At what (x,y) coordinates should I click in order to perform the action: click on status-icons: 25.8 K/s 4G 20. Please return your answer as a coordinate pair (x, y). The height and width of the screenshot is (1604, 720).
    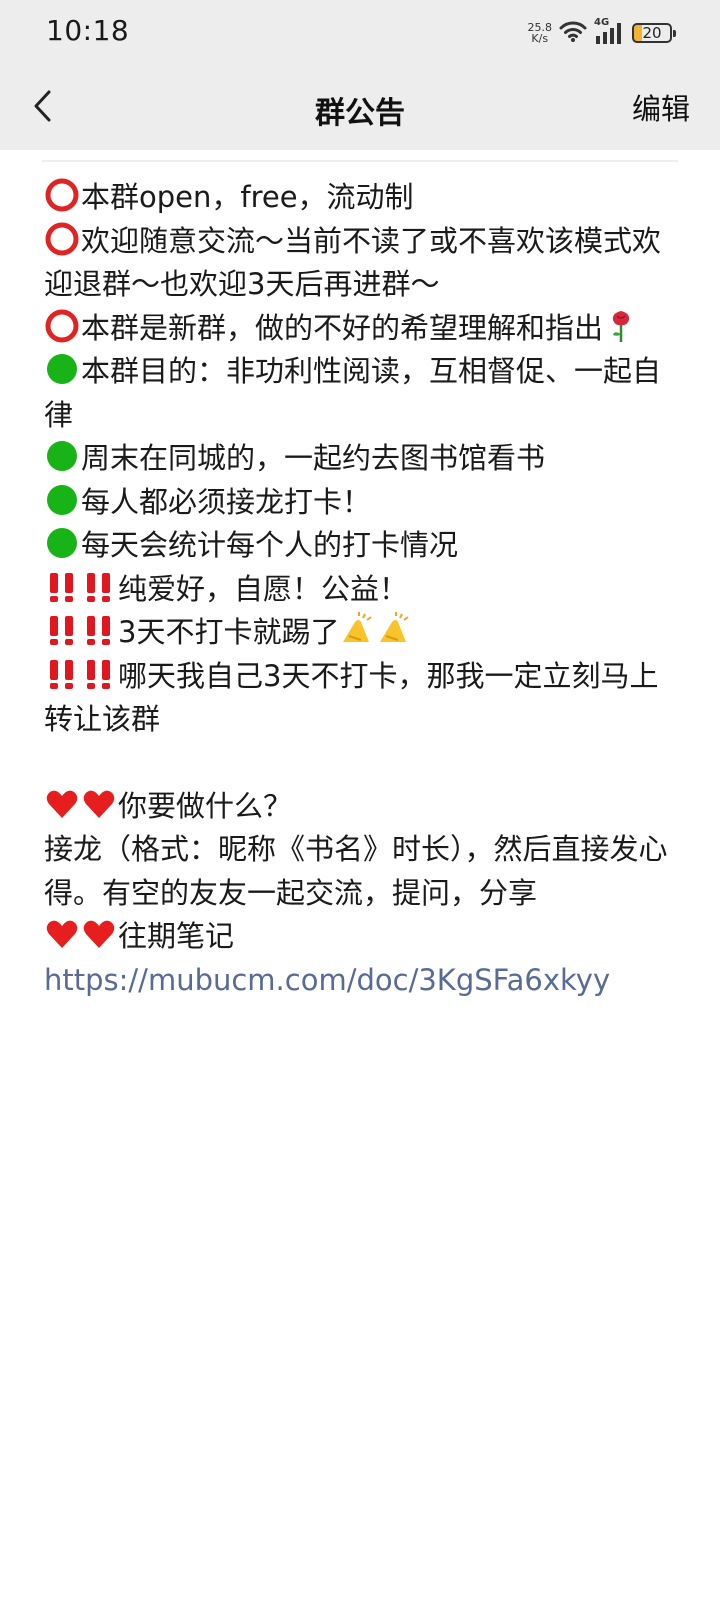
    Looking at the image, I should click on (602, 32).